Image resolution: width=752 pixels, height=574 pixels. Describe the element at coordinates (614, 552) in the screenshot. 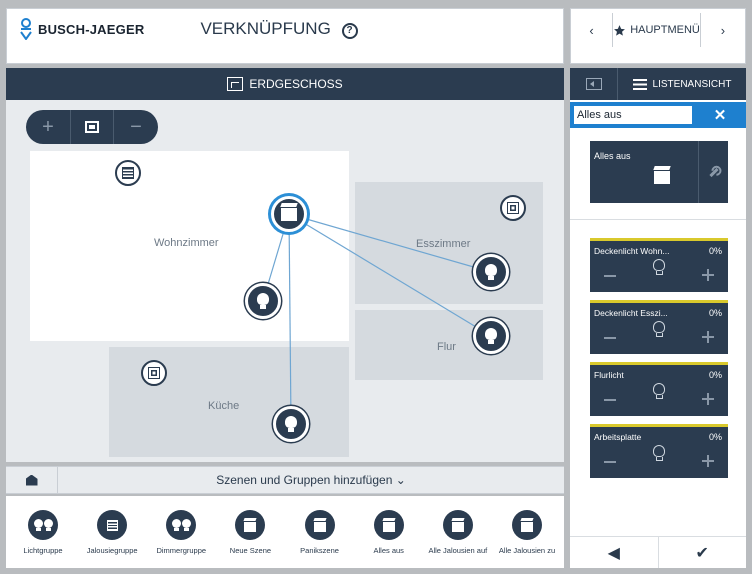

I see `back-button: ◀` at that location.